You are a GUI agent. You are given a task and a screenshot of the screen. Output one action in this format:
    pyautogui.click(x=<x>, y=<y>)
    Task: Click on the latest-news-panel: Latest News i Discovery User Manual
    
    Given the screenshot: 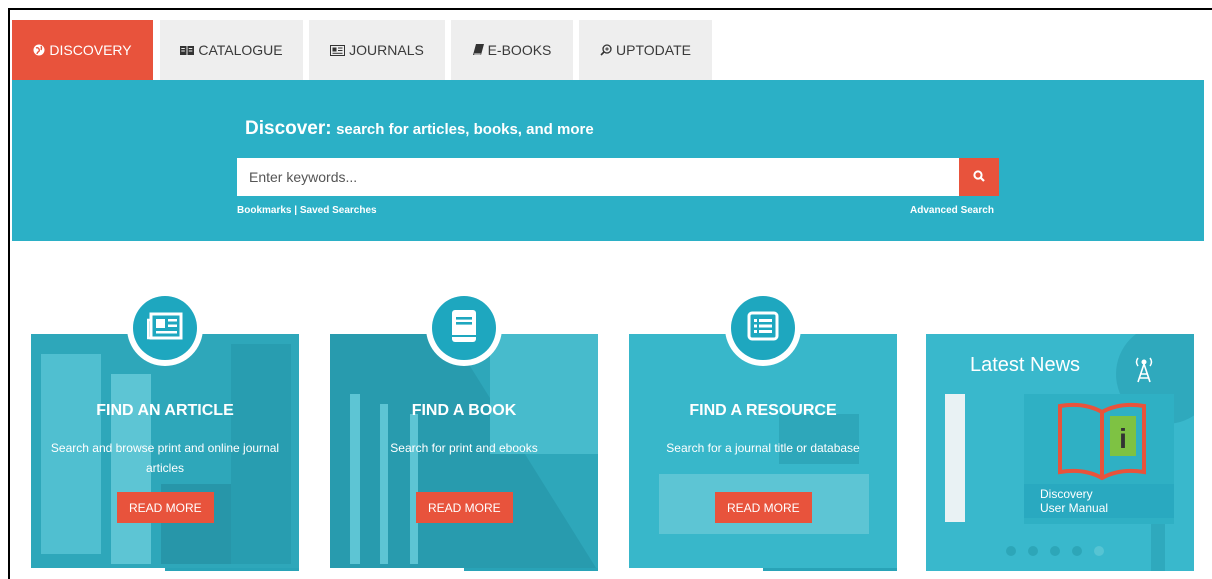 What is the action you would take?
    pyautogui.click(x=1060, y=452)
    